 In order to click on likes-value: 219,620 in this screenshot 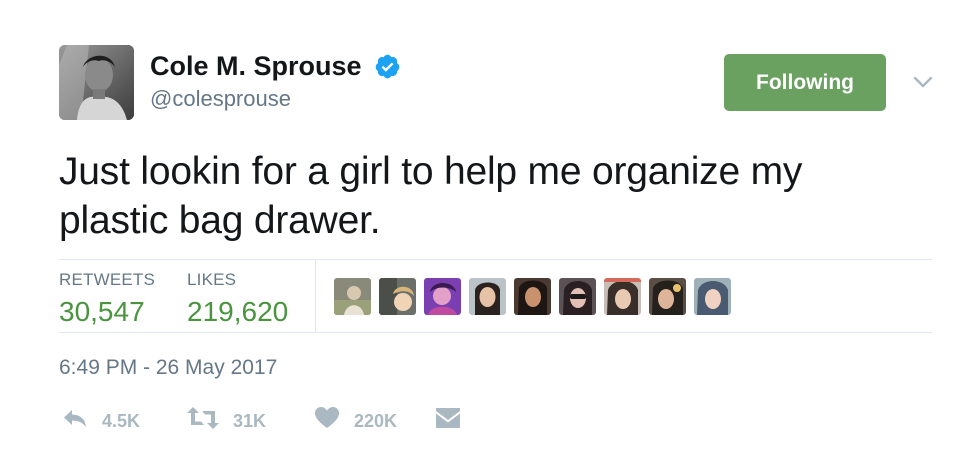, I will do `click(238, 311)`.